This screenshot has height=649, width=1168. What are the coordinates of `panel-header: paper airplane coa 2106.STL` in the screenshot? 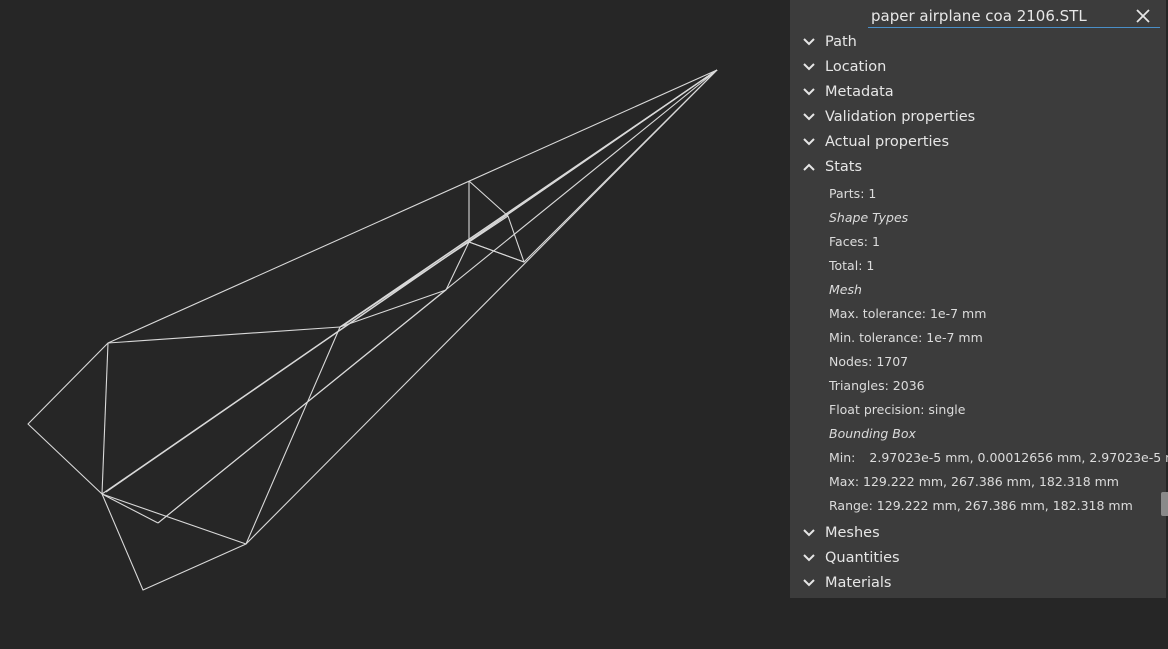 It's located at (978, 15).